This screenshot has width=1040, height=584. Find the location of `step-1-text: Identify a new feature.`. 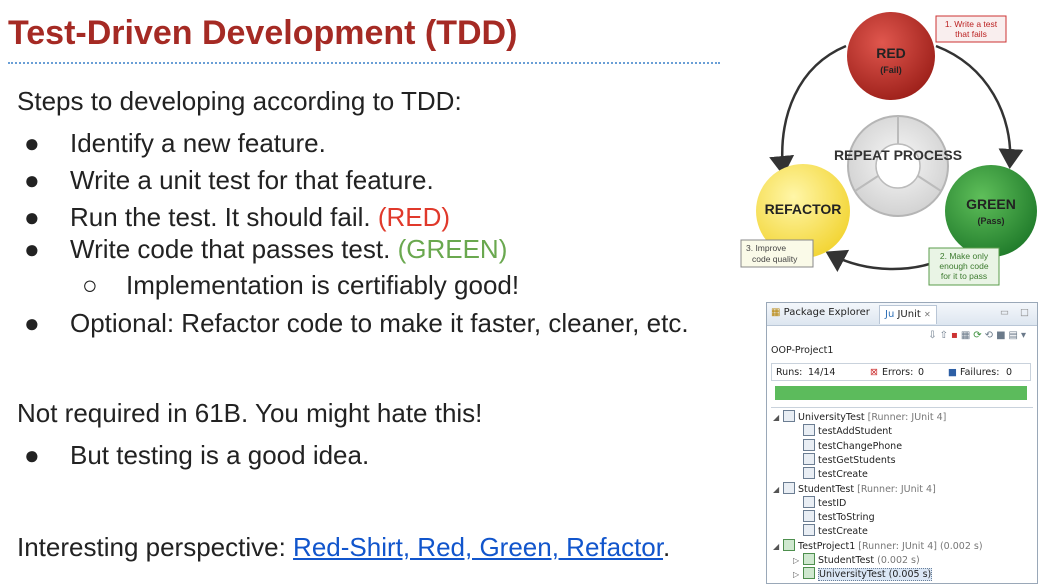

step-1-text: Identify a new feature. is located at coordinates (198, 143).